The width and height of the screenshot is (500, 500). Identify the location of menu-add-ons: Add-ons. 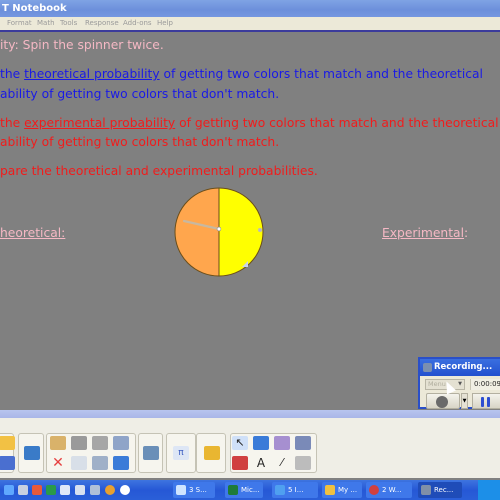
(137, 23).